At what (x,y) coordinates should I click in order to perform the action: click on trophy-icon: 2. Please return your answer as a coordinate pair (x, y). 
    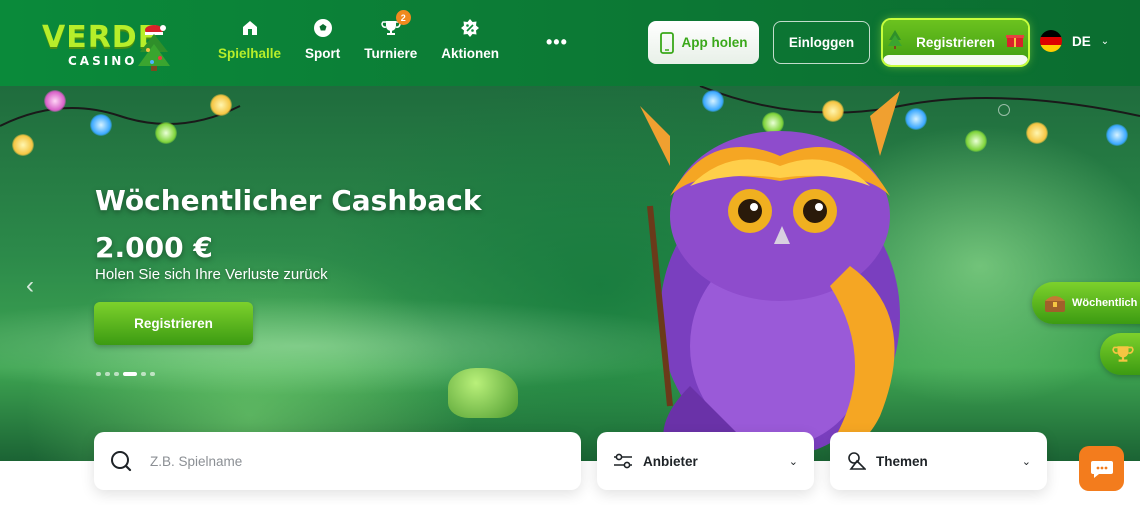
    Looking at the image, I should click on (395, 25).